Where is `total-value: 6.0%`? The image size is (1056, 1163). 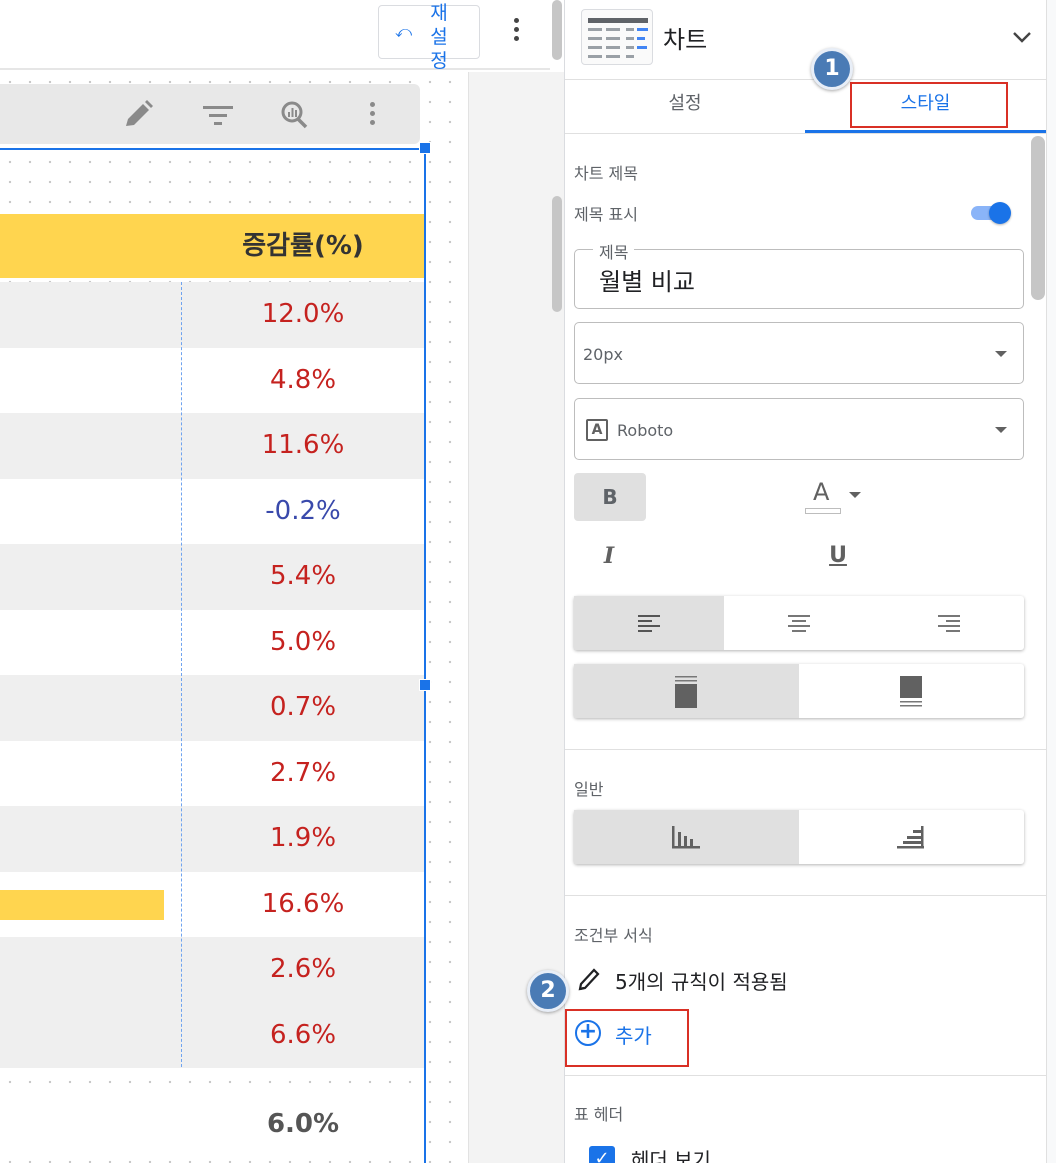
total-value: 6.0% is located at coordinates (303, 1124).